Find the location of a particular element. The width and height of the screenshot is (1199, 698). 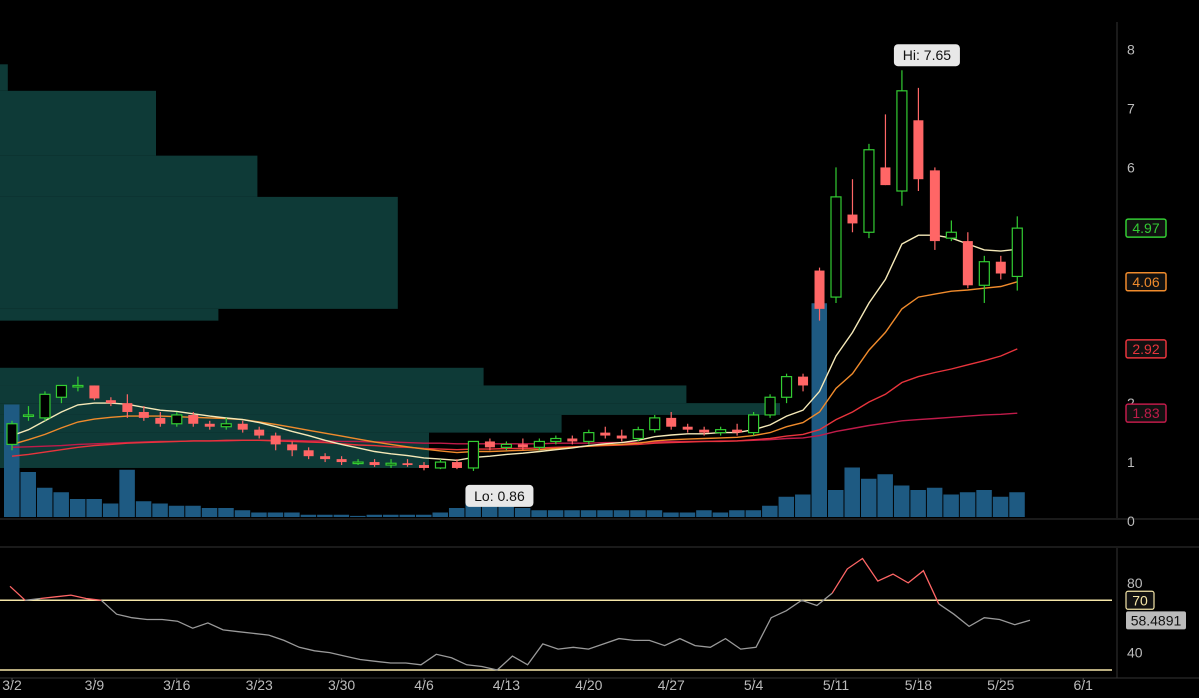

hi-label-box is located at coordinates (926, 55).